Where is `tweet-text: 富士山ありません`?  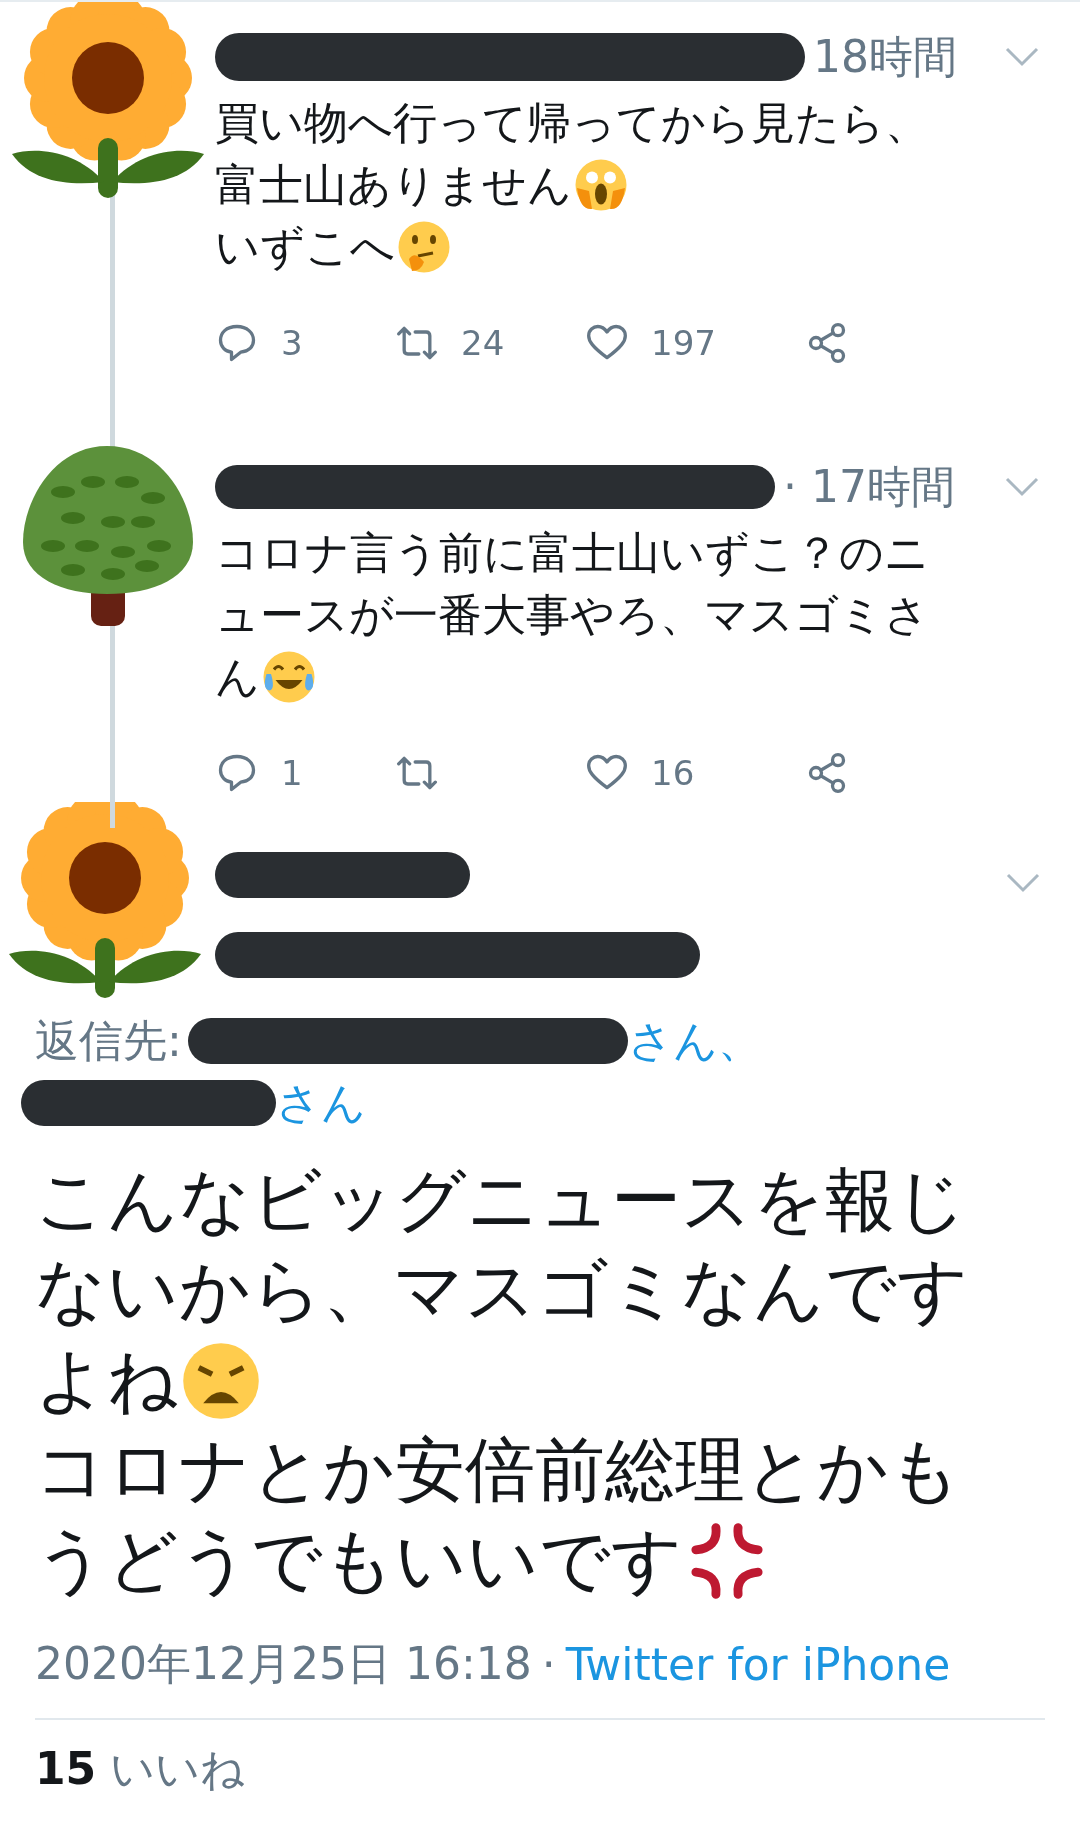
tweet-text: 富士山ありません is located at coordinates (393, 184).